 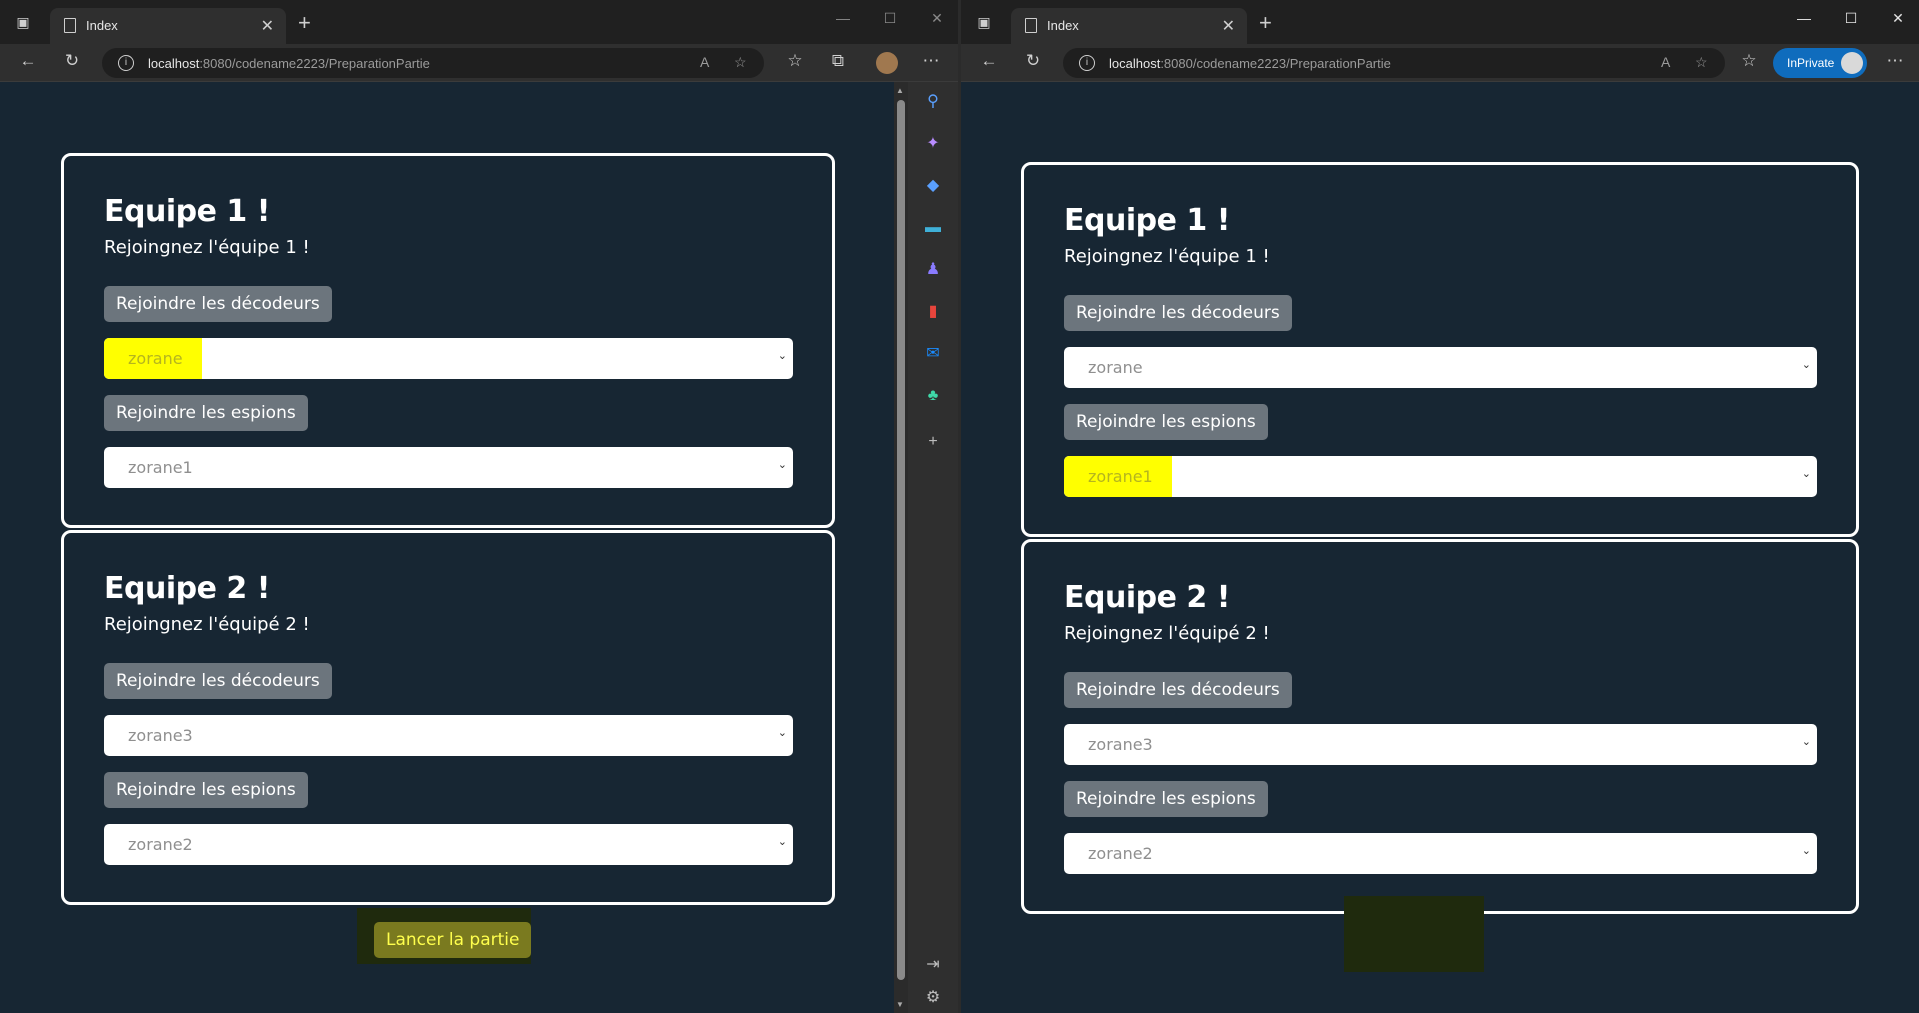 I want to click on inprivate-badge: InPrivate, so click(x=1820, y=63).